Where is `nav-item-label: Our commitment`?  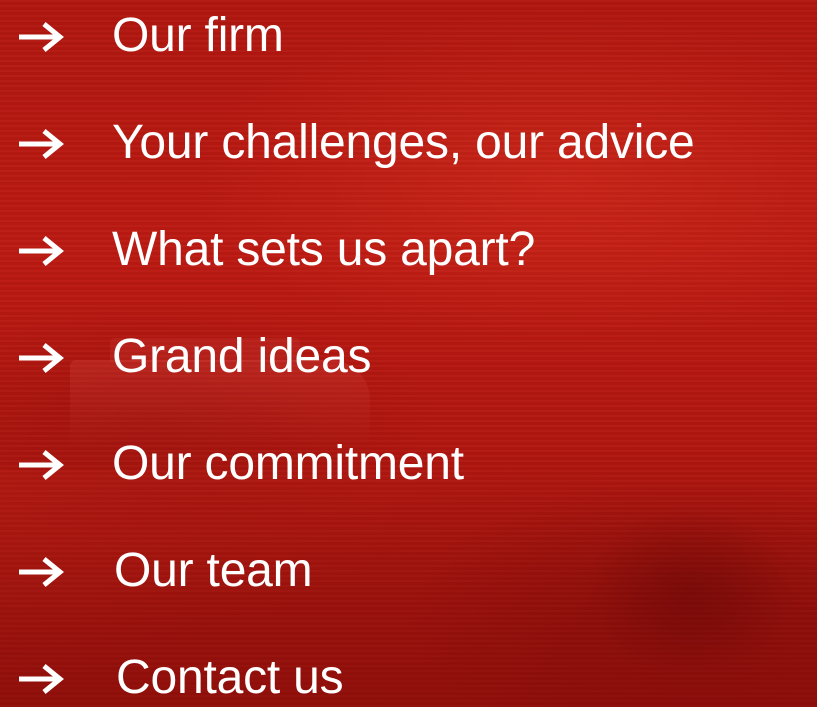 nav-item-label: Our commitment is located at coordinates (288, 463).